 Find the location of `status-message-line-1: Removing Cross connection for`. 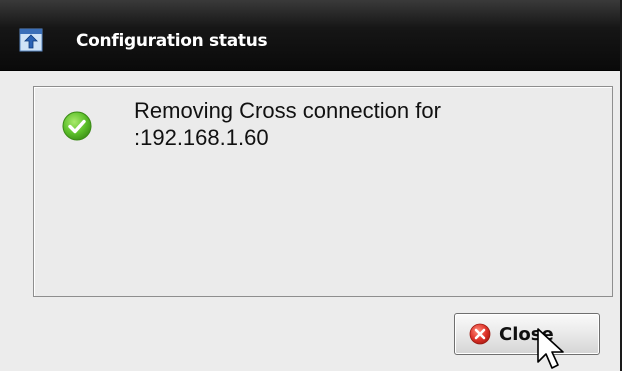

status-message-line-1: Removing Cross connection for is located at coordinates (287, 110).